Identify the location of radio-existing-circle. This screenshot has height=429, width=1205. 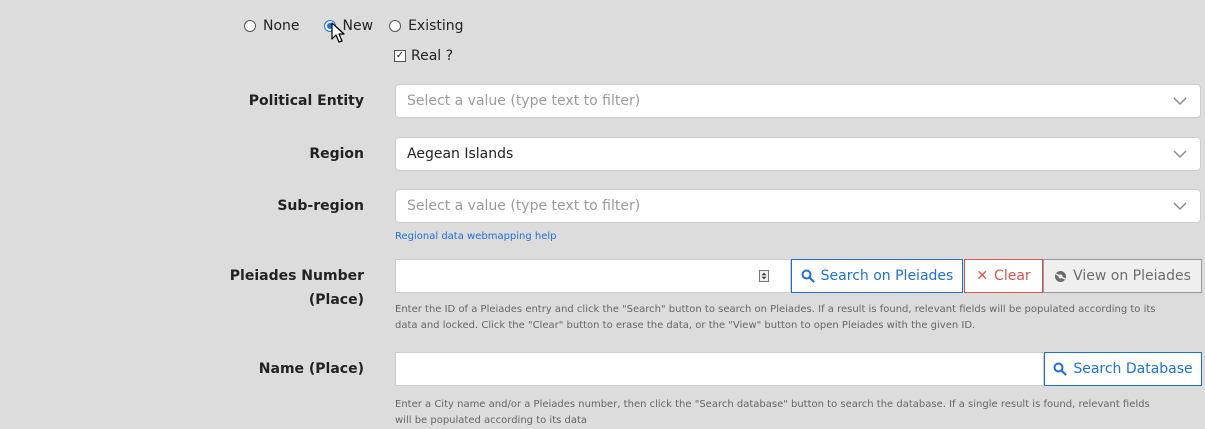
(395, 26).